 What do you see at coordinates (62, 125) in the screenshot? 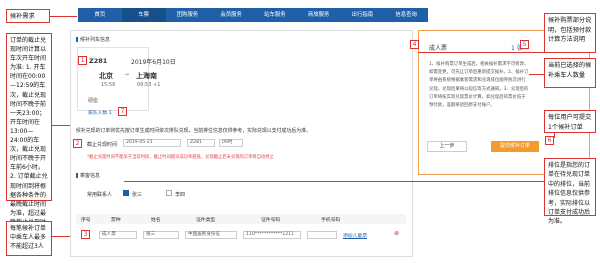
I see `anno-deadline-line` at bounding box center [62, 125].